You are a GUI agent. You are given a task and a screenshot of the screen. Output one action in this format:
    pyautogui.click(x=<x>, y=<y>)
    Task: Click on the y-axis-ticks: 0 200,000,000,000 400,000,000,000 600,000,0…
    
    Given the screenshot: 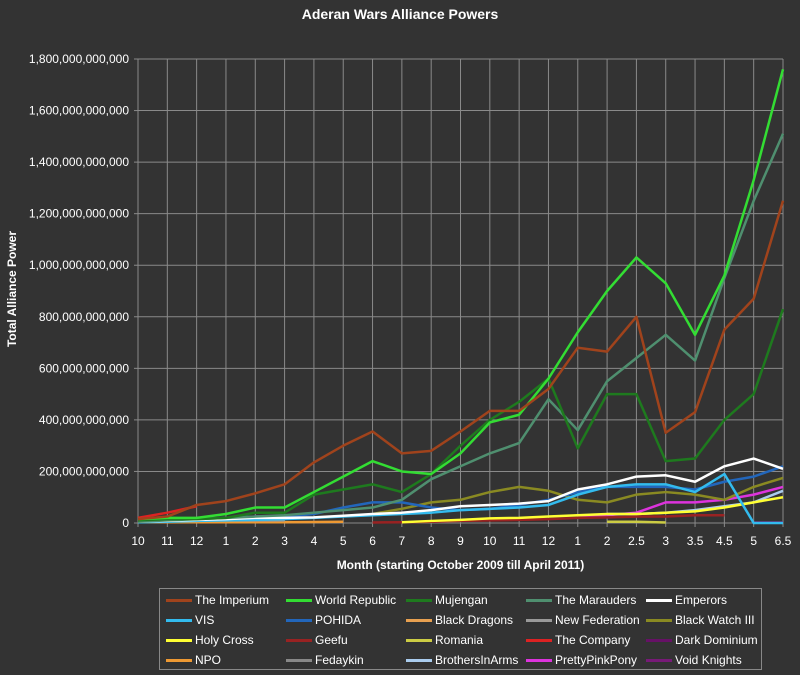 What is the action you would take?
    pyautogui.click(x=83, y=291)
    